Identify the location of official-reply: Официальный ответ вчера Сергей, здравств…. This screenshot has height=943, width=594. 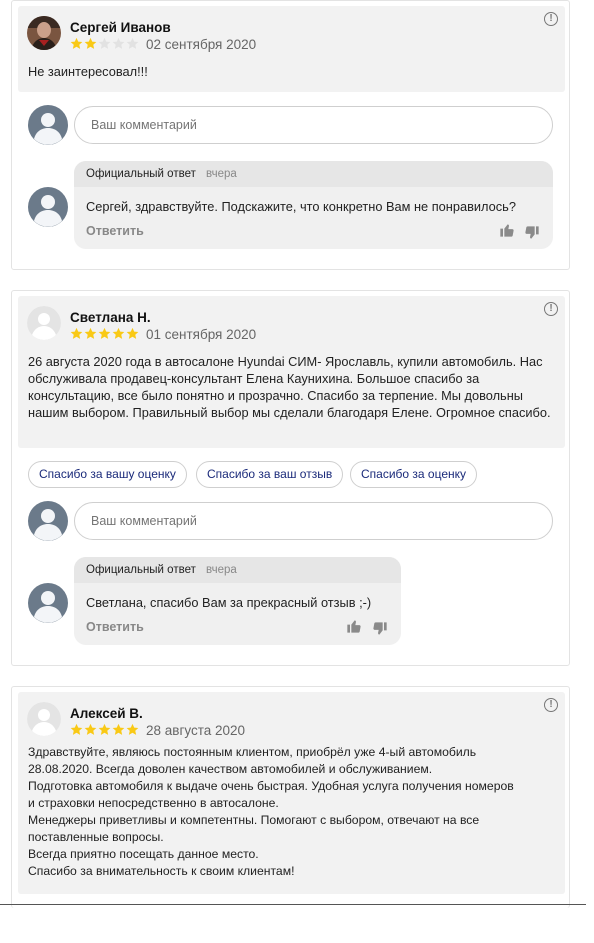
(313, 205).